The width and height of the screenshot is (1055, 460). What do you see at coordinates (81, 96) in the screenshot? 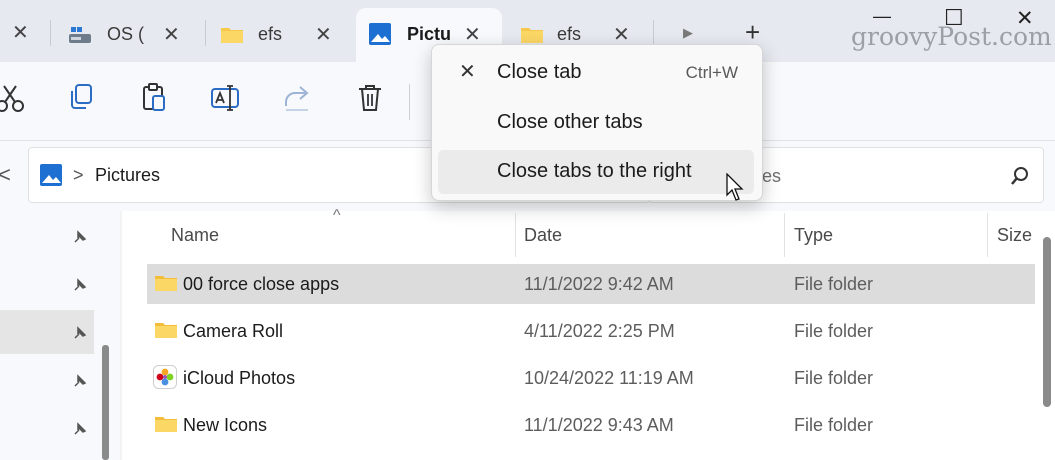
I see `copy-icon` at bounding box center [81, 96].